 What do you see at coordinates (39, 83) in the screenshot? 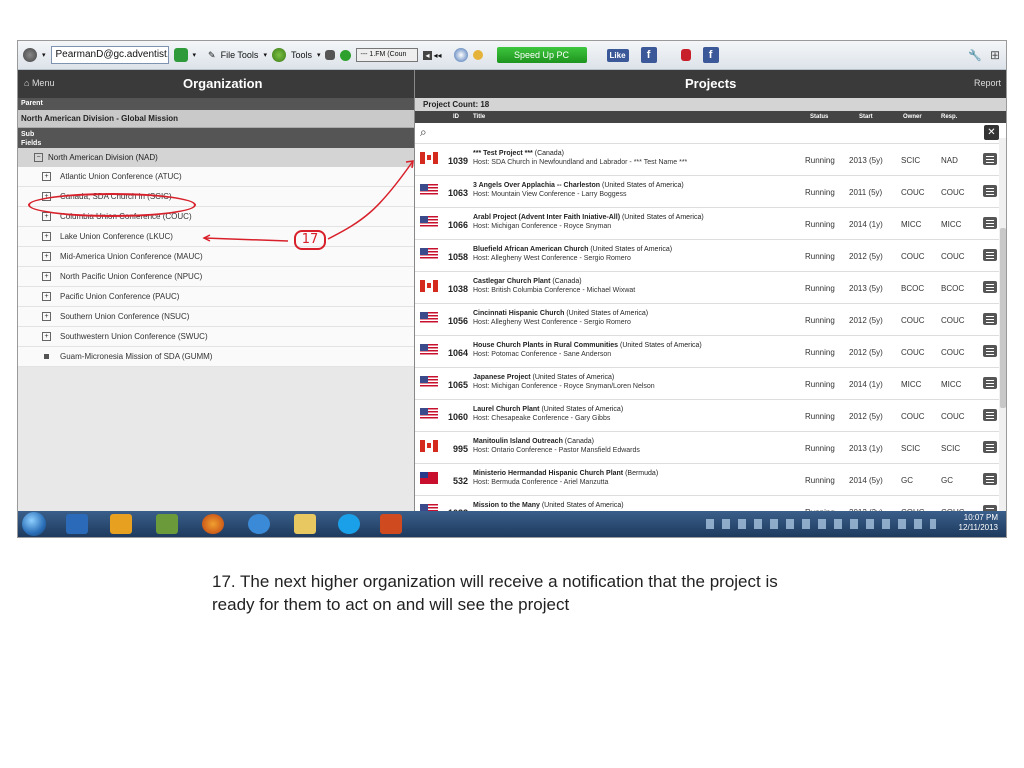
I see `menu-button: ⌂ Menu` at bounding box center [39, 83].